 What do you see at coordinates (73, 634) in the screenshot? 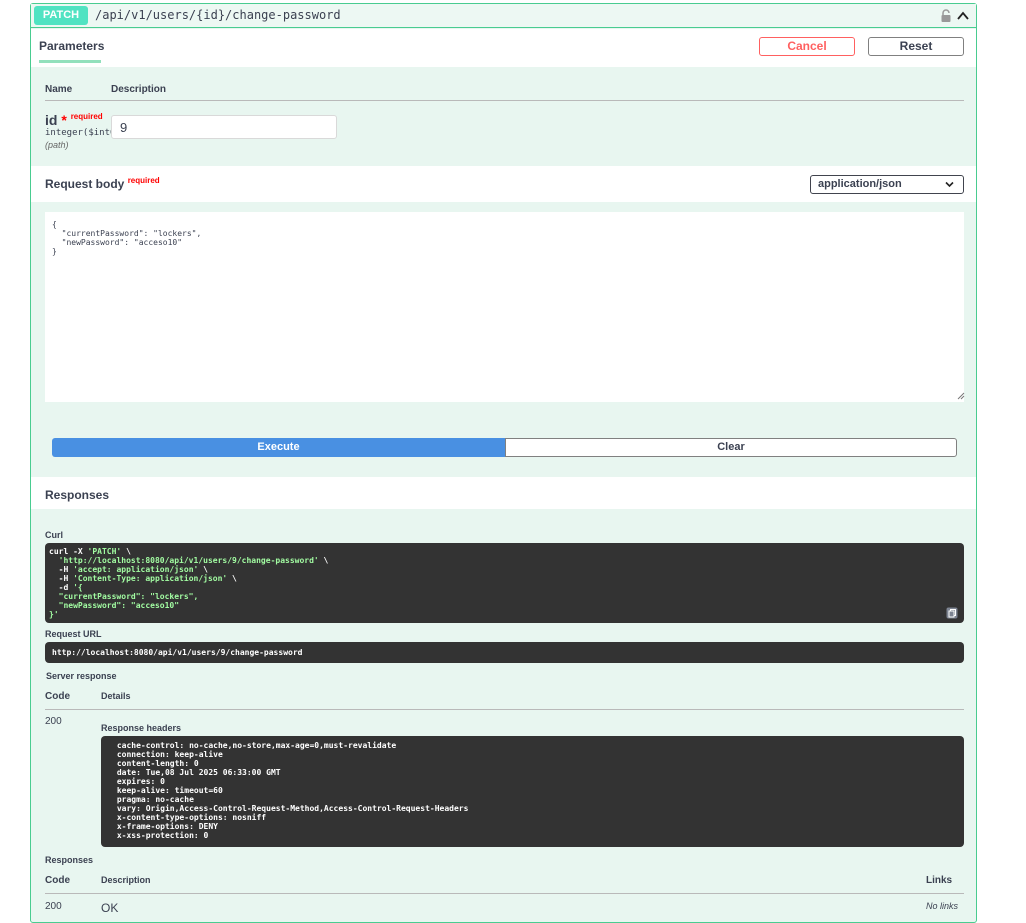
I see `request-url-label: Request URL` at bounding box center [73, 634].